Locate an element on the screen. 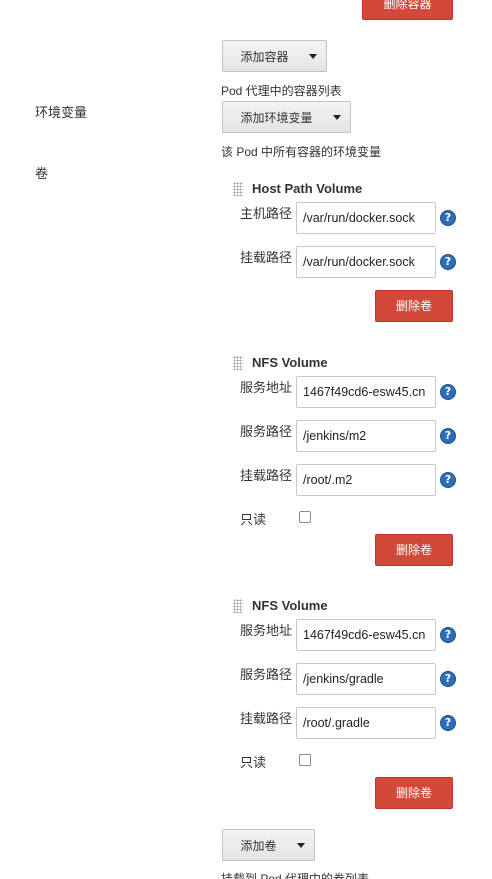  env-section-label: 环境变量 is located at coordinates (61, 112).